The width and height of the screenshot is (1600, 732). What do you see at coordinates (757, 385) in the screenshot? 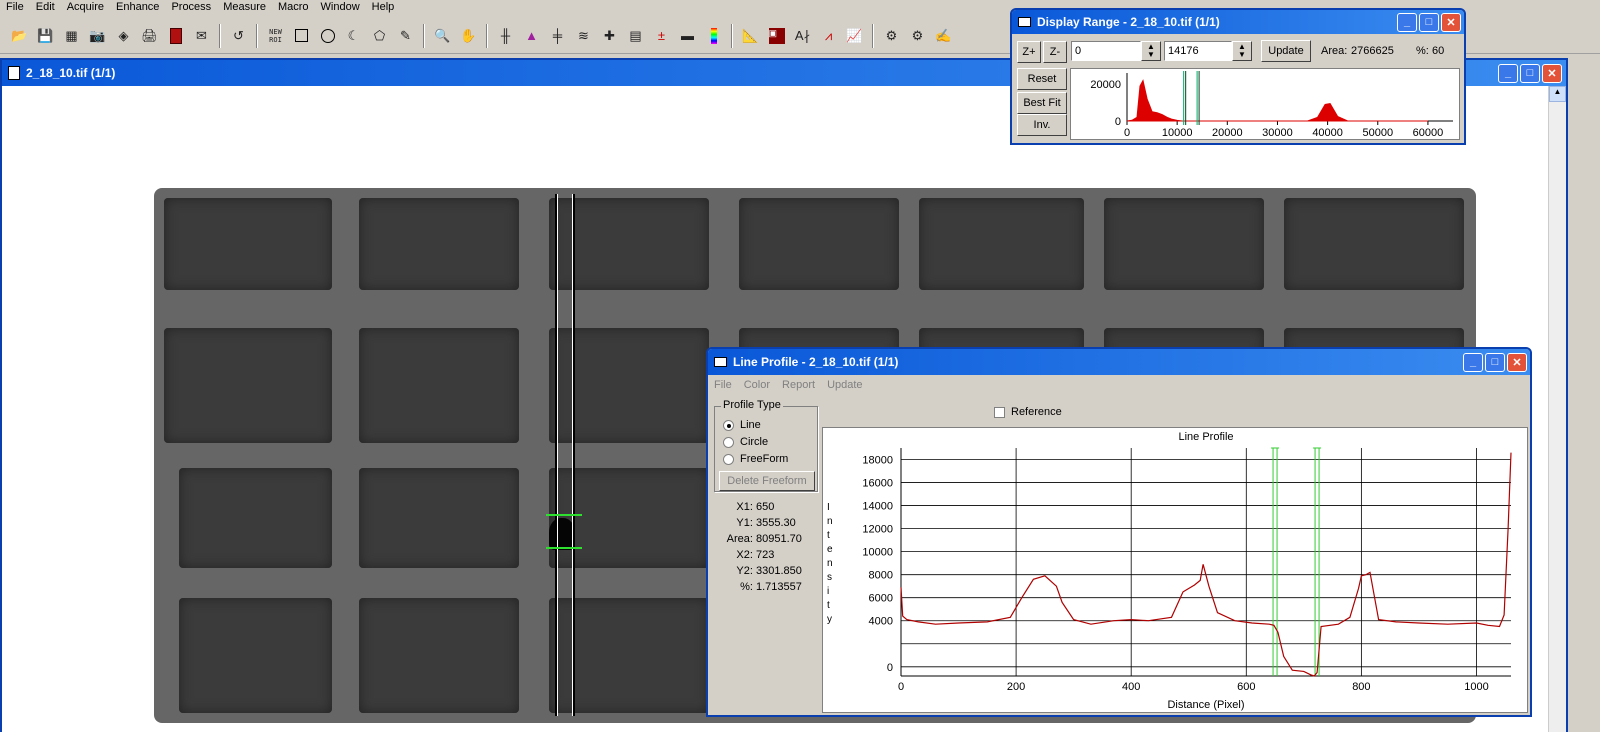
I see `lp-menu-color: Color` at bounding box center [757, 385].